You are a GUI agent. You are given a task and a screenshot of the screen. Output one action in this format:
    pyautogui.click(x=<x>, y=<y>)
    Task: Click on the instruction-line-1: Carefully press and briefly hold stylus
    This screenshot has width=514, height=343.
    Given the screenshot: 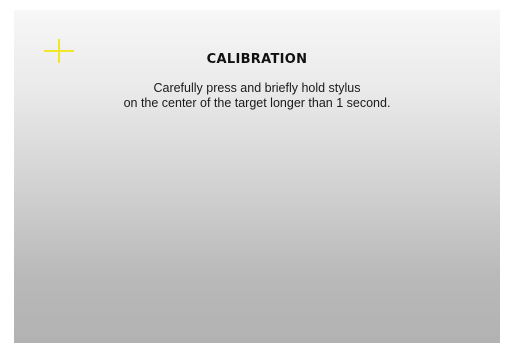 What is the action you would take?
    pyautogui.click(x=257, y=88)
    